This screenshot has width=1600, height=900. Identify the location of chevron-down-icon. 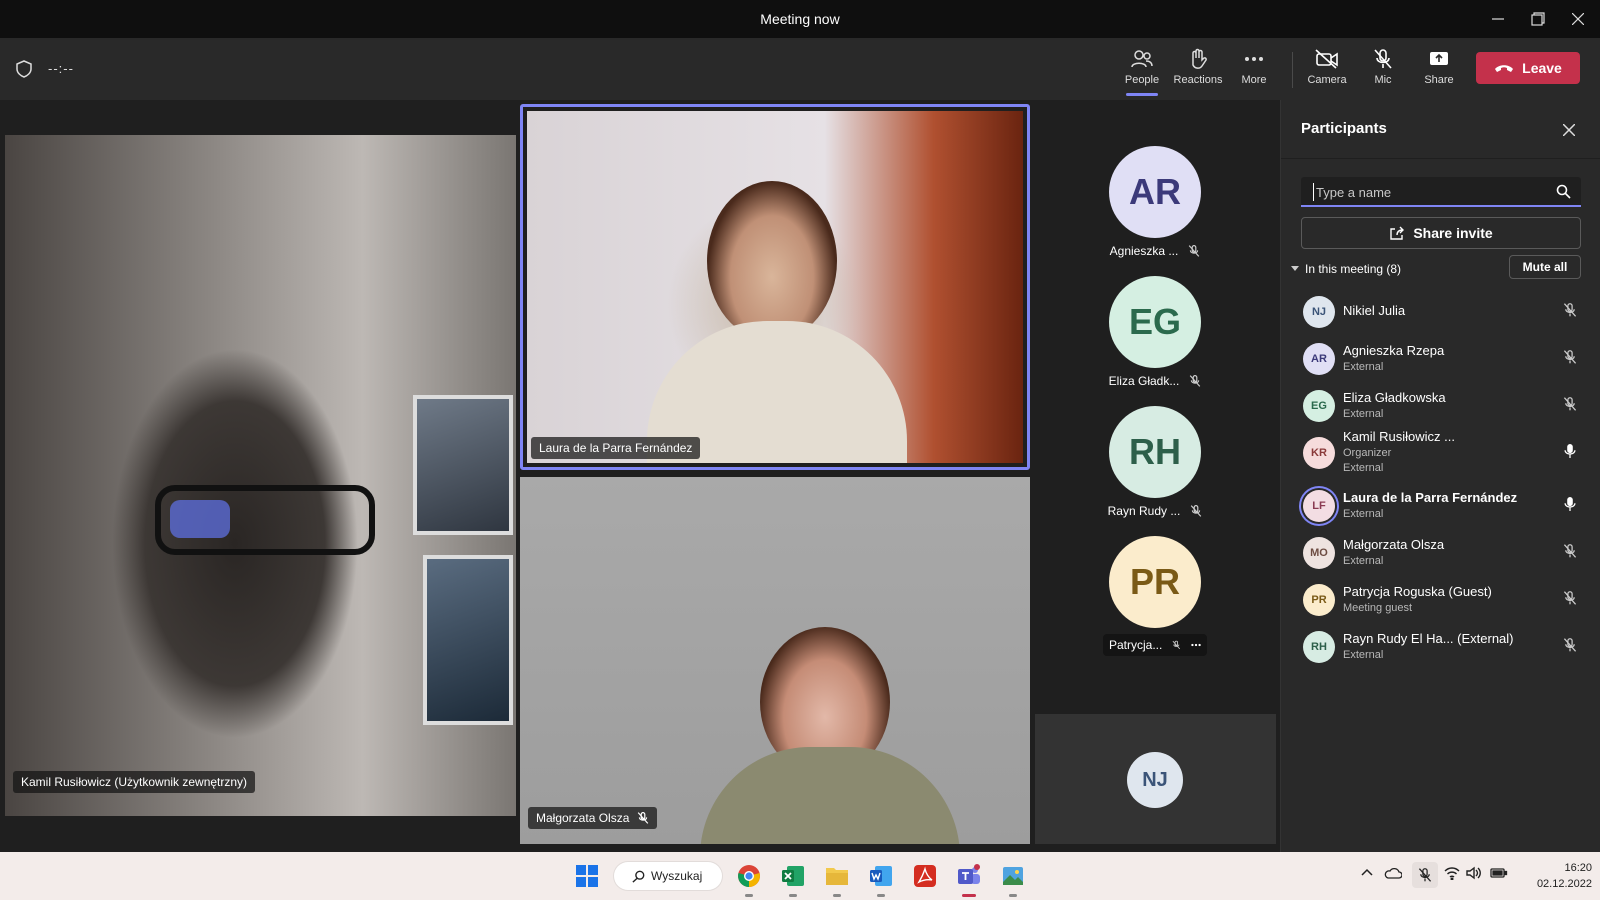
(1295, 268).